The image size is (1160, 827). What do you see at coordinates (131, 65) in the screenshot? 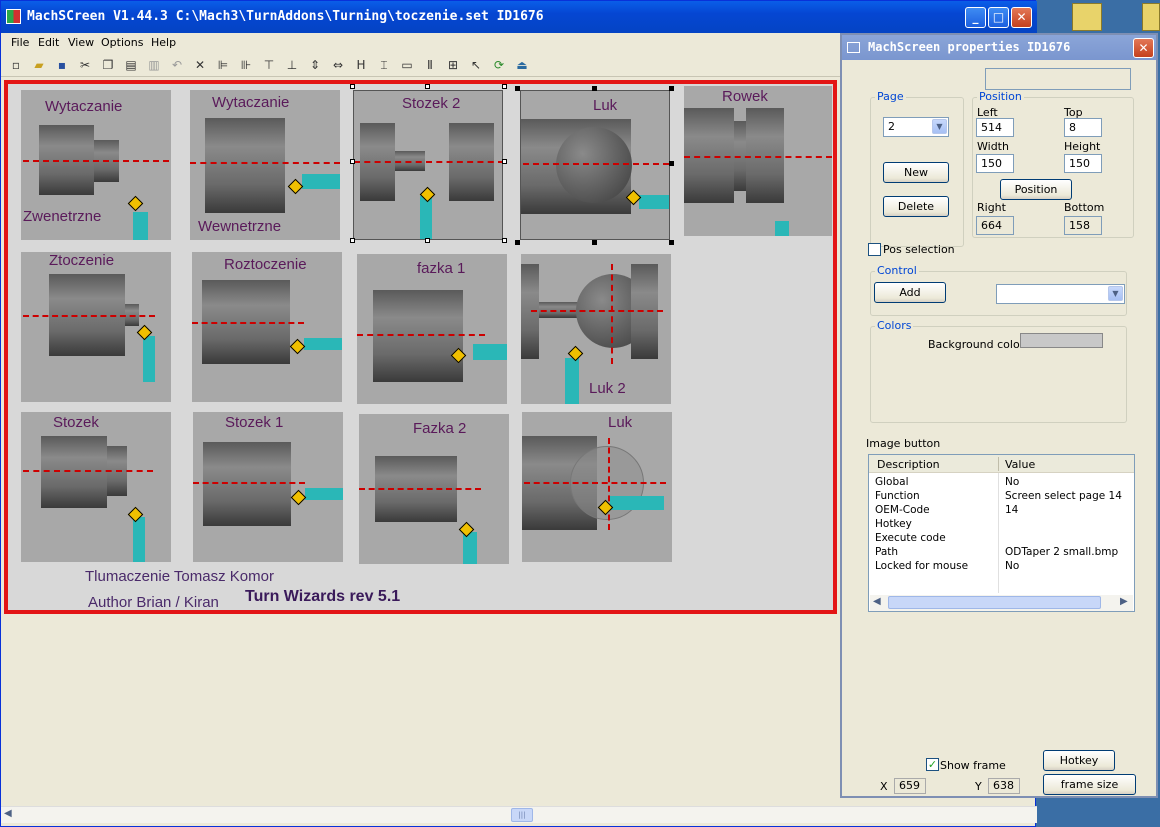
I see `paste-icon: ▤` at bounding box center [131, 65].